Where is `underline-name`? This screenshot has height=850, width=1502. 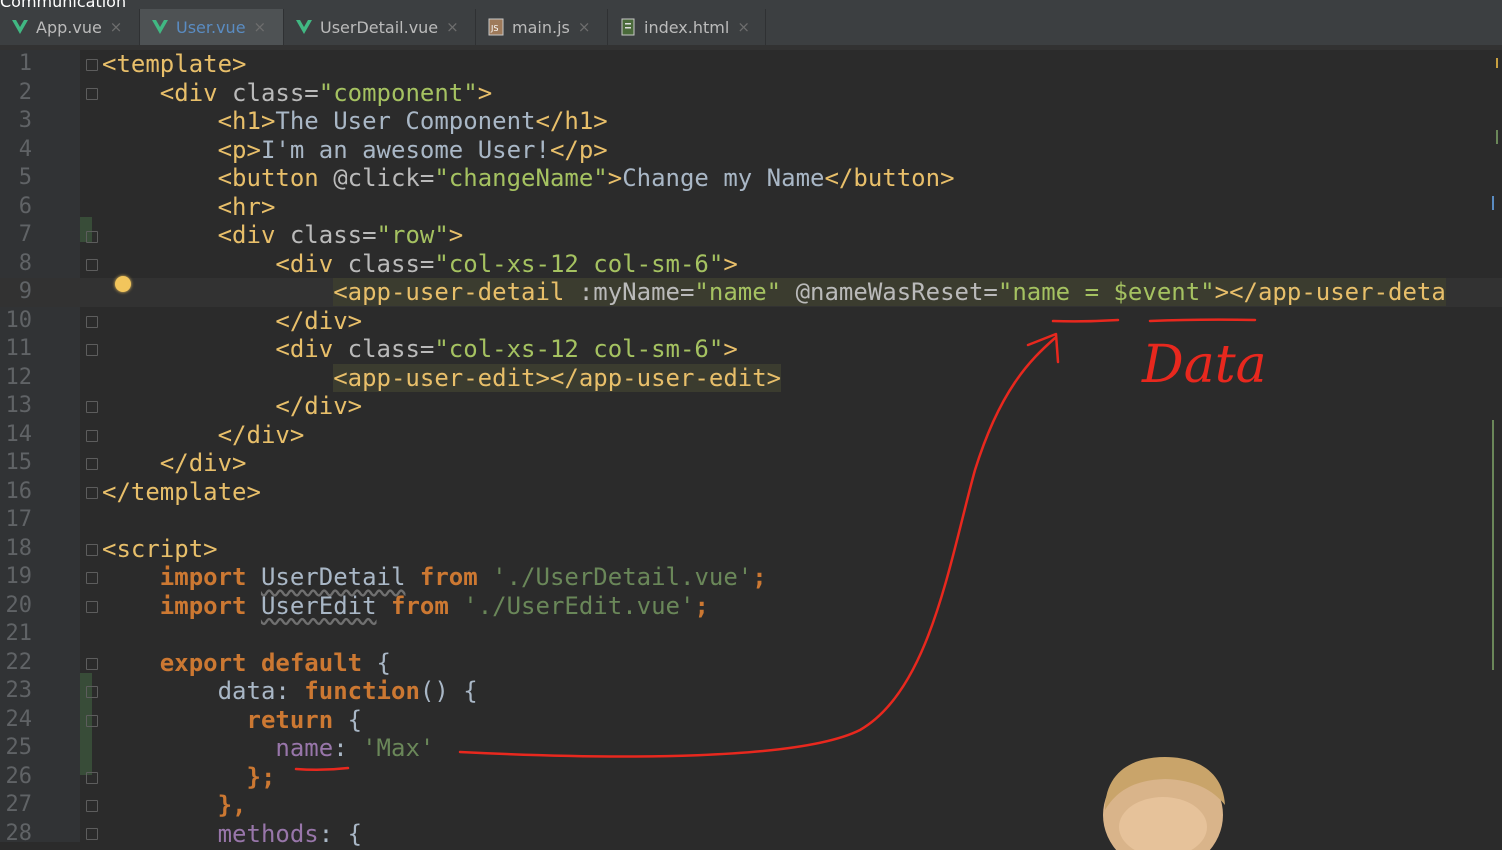
underline-name is located at coordinates (1085, 320).